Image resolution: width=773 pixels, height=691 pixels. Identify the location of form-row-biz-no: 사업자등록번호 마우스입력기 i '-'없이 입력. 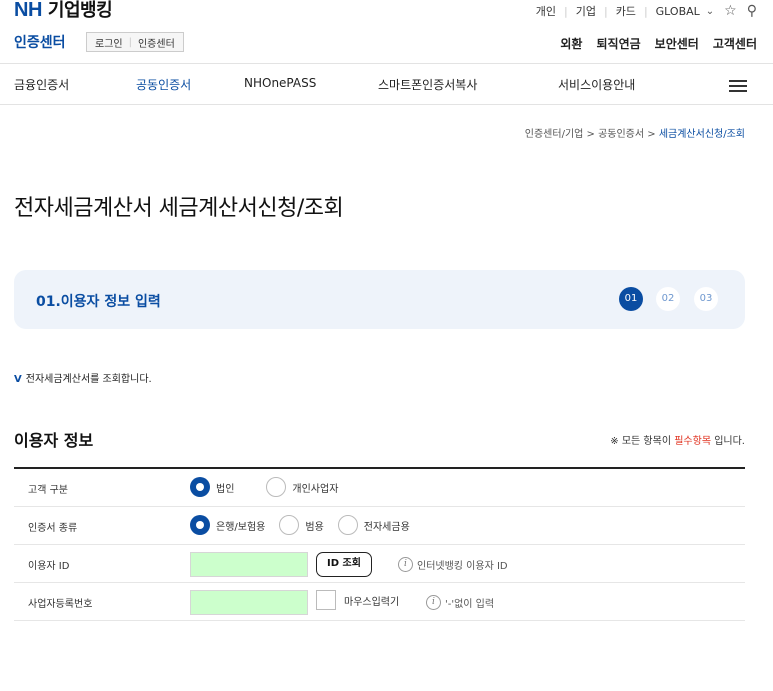
(379, 602).